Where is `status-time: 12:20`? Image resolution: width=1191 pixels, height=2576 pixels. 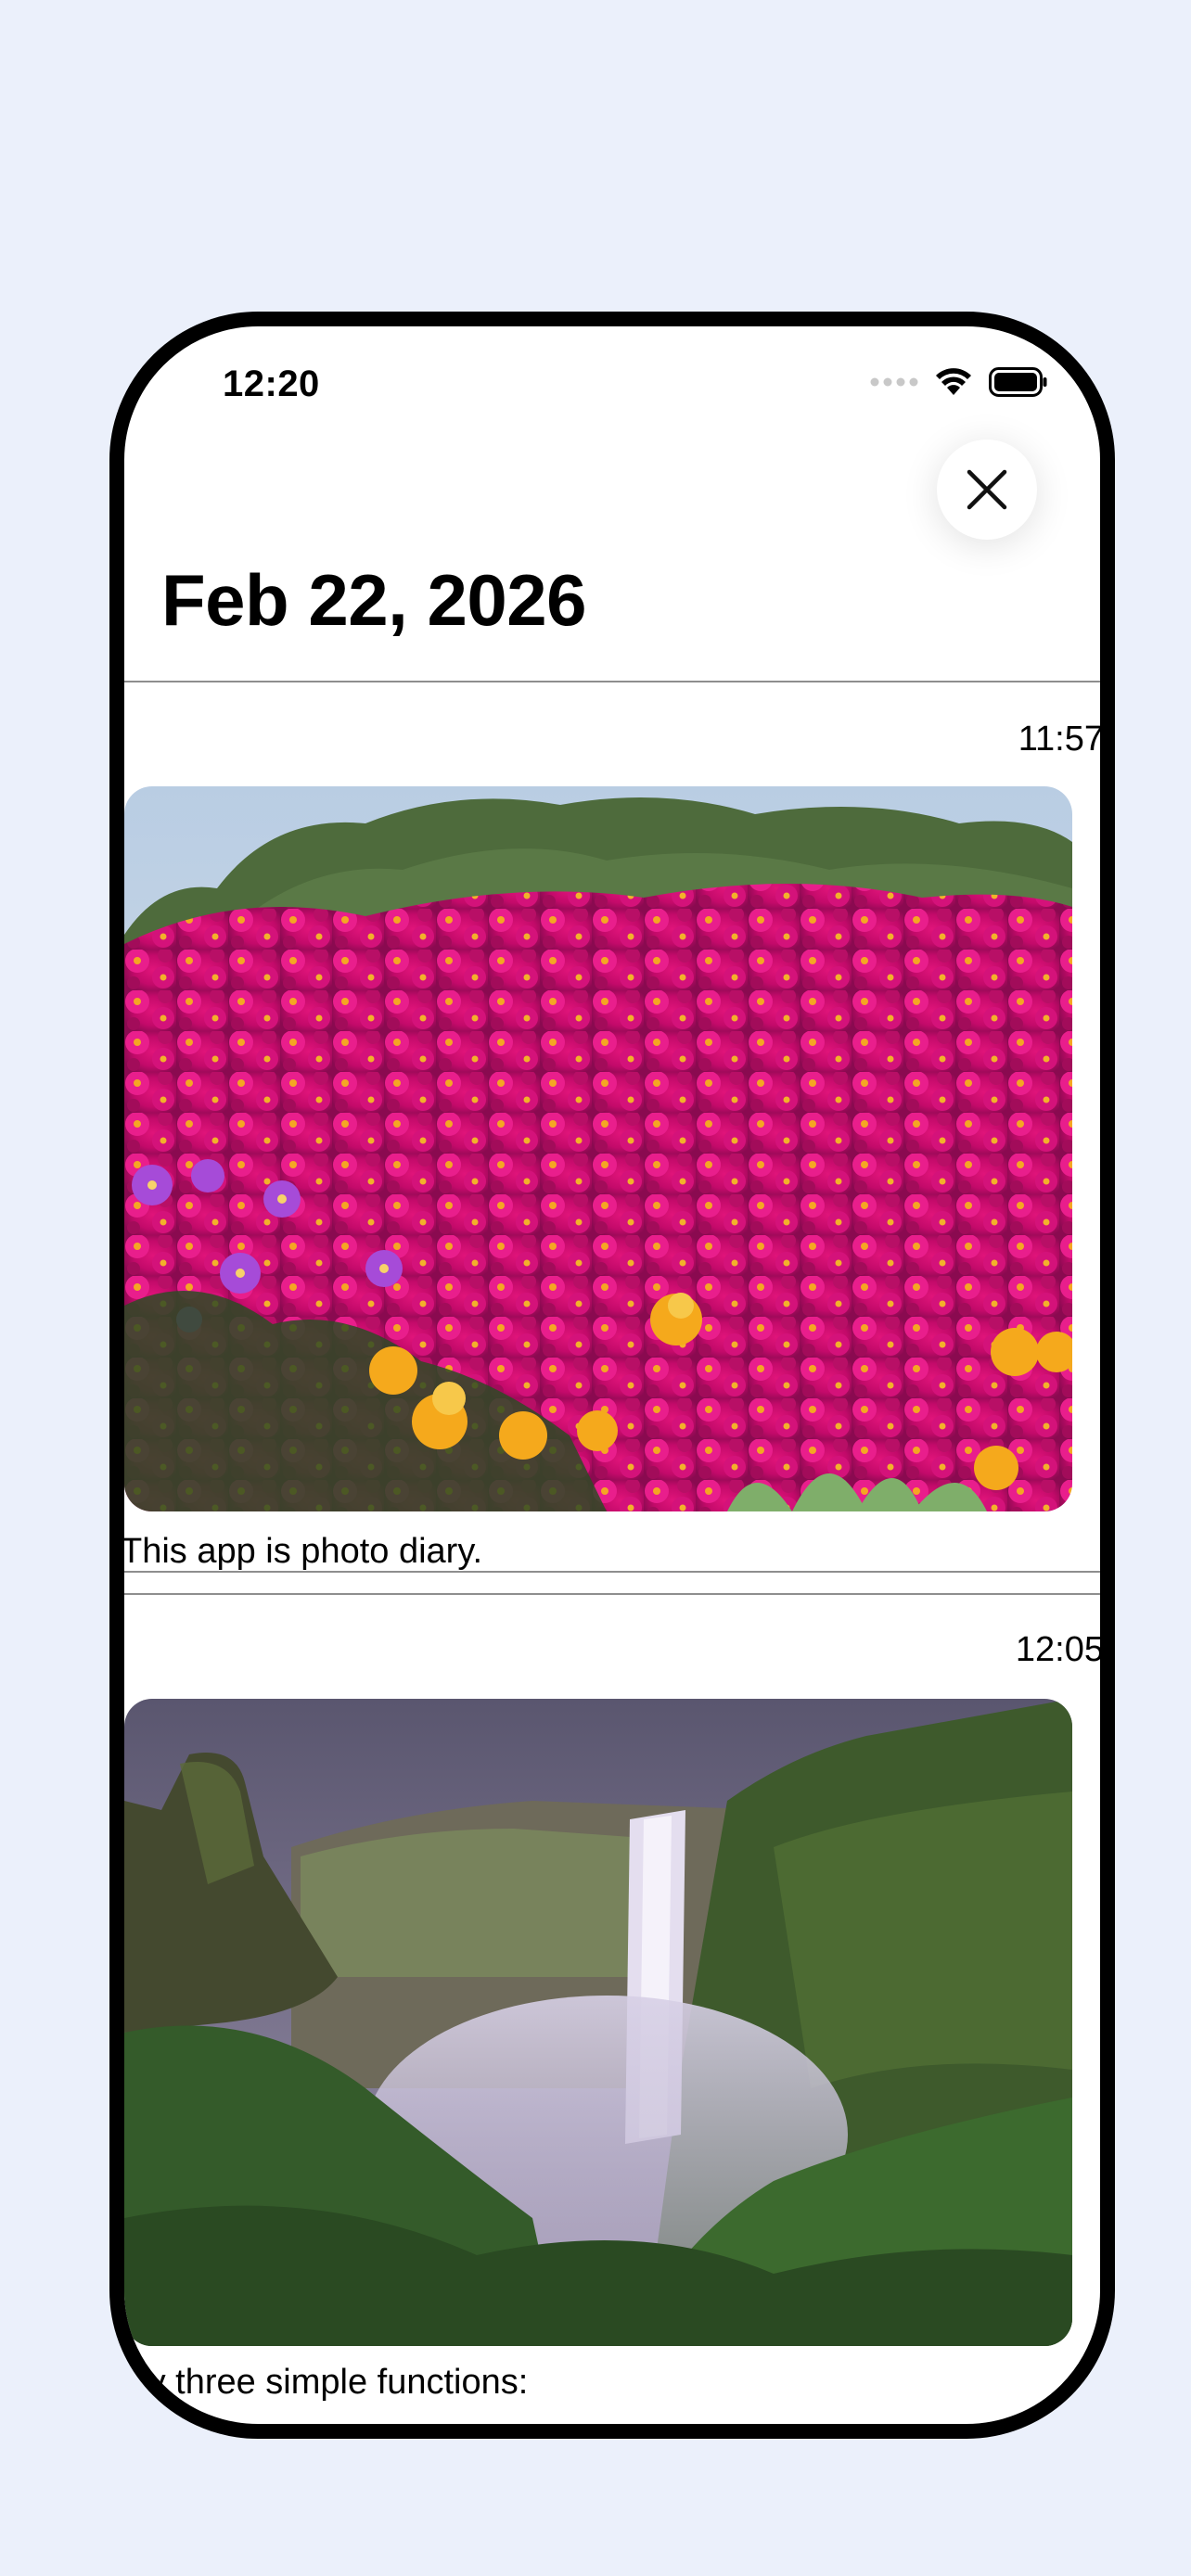
status-time: 12:20 is located at coordinates (271, 383).